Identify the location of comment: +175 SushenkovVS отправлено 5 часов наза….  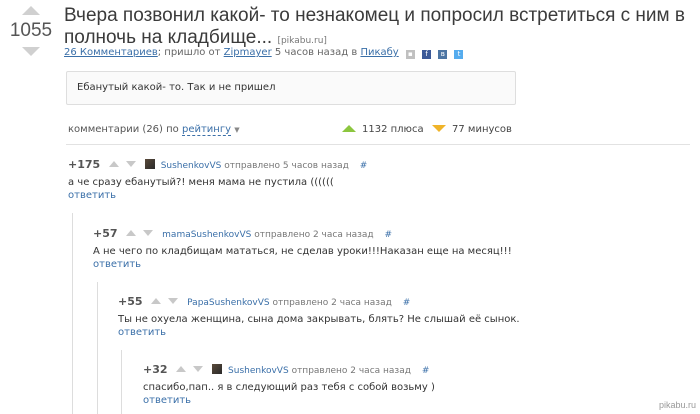
(217, 179).